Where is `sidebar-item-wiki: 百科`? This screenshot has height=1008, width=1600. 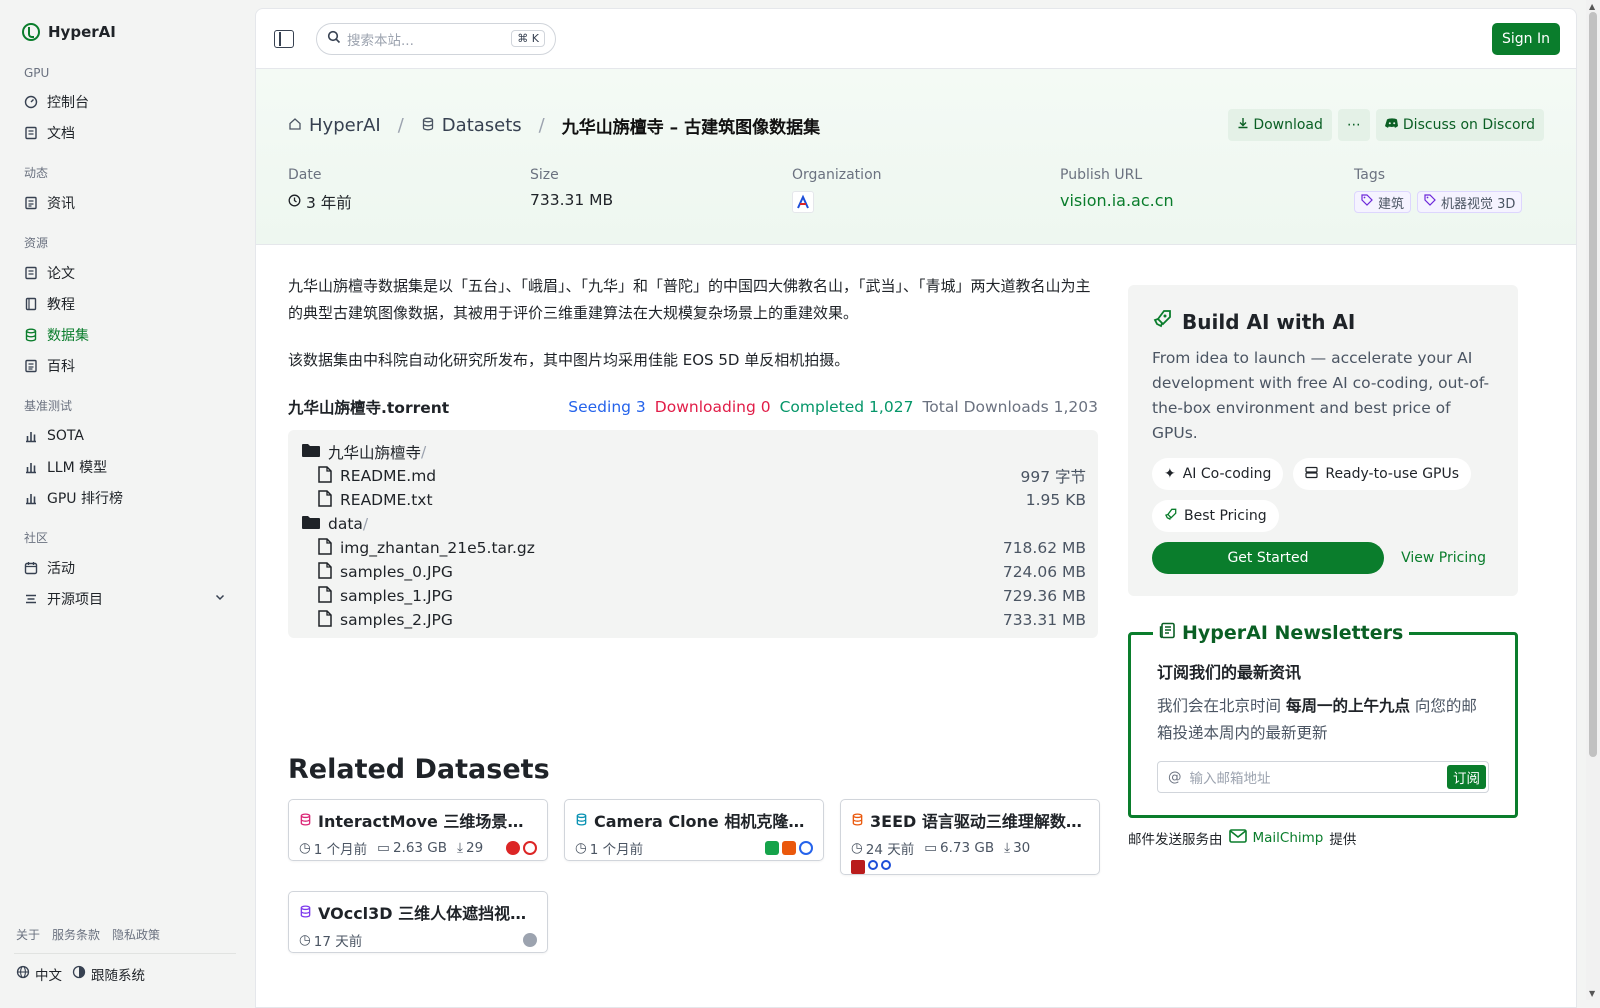 sidebar-item-wiki: 百科 is located at coordinates (125, 365).